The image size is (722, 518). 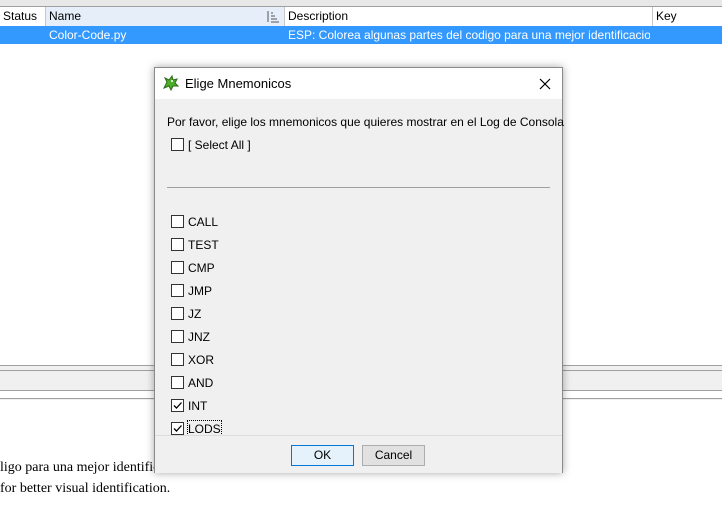 What do you see at coordinates (195, 314) in the screenshot?
I see `checkbox-label: JZ` at bounding box center [195, 314].